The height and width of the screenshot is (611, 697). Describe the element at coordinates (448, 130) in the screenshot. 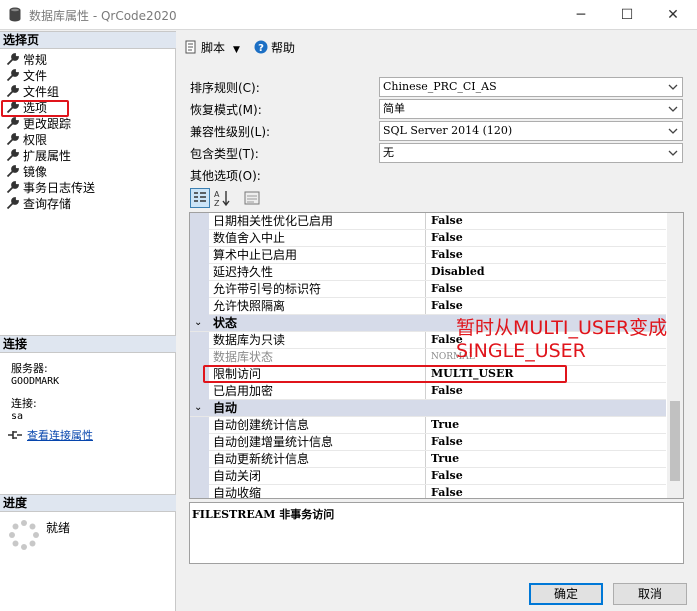

I see `compatibility-level-value: SQL Server 2014 (120)` at that location.